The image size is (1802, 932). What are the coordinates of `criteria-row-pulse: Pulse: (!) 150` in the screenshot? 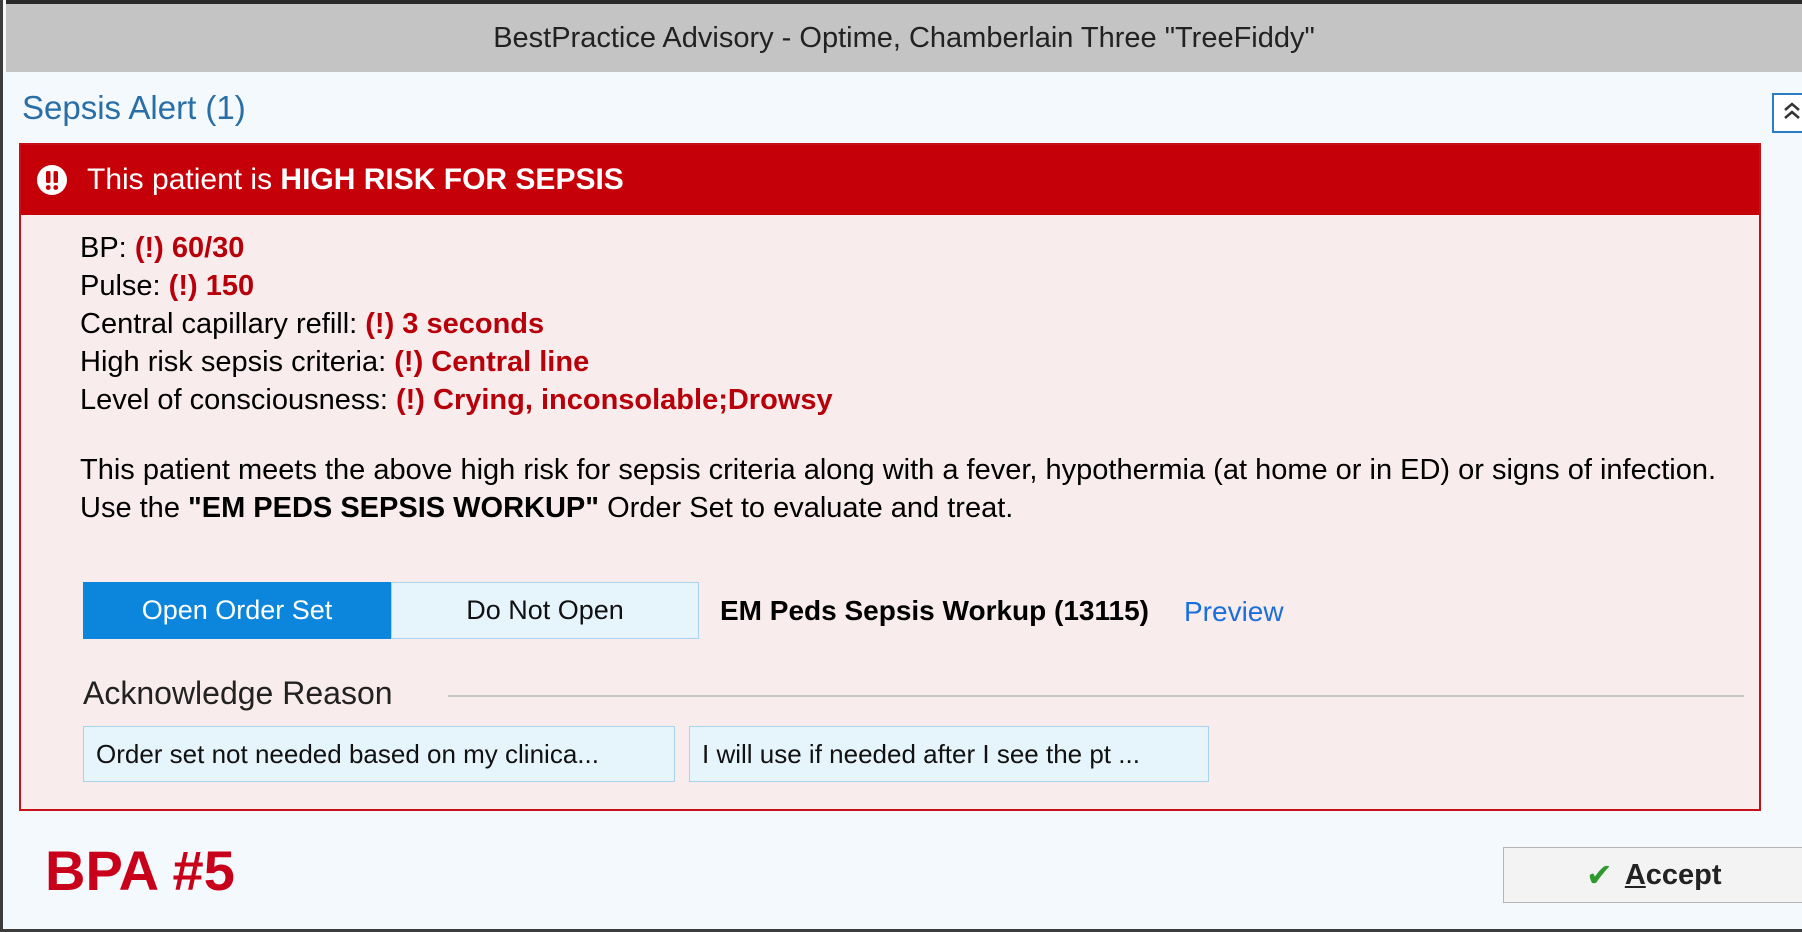 It's located at (456, 286).